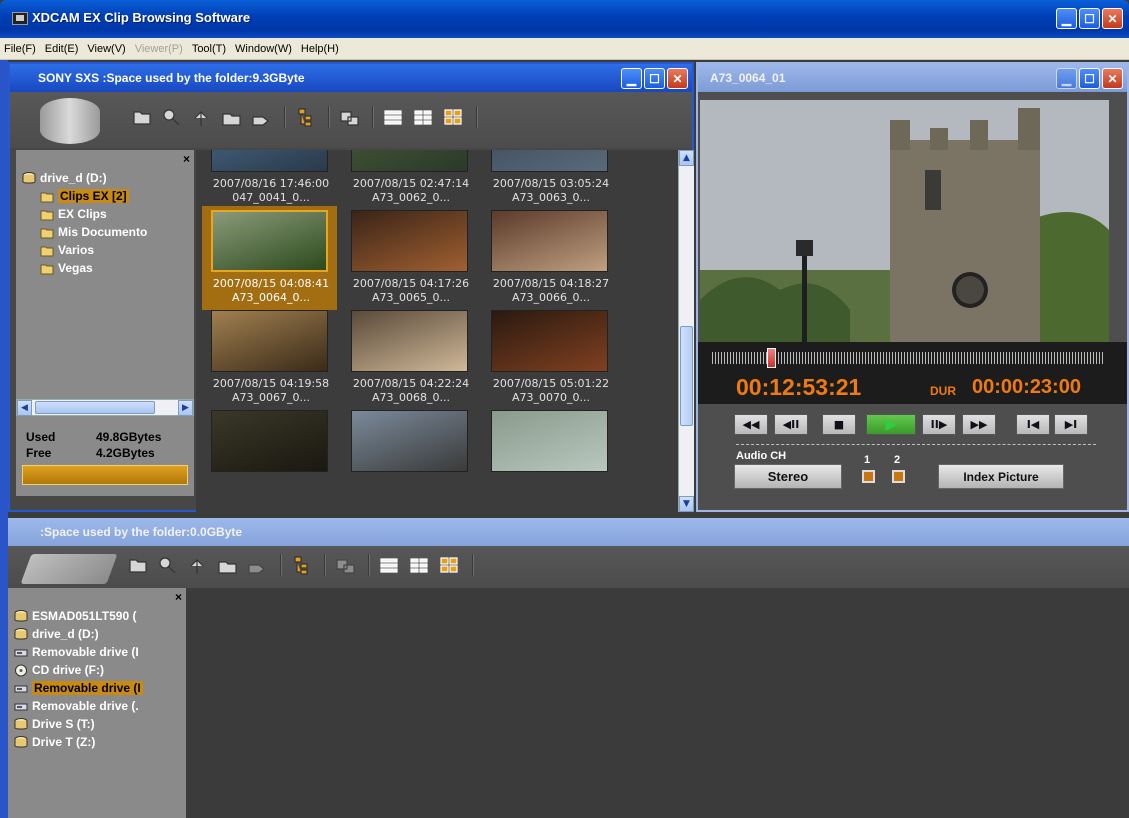  I want to click on menu-file: File(F), so click(20, 49).